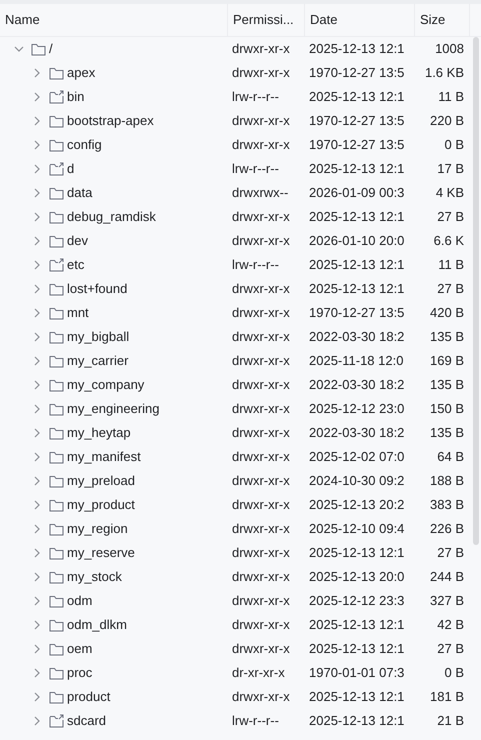 Image resolution: width=481 pixels, height=740 pixels. What do you see at coordinates (105, 385) in the screenshot?
I see `file-name: my_company` at bounding box center [105, 385].